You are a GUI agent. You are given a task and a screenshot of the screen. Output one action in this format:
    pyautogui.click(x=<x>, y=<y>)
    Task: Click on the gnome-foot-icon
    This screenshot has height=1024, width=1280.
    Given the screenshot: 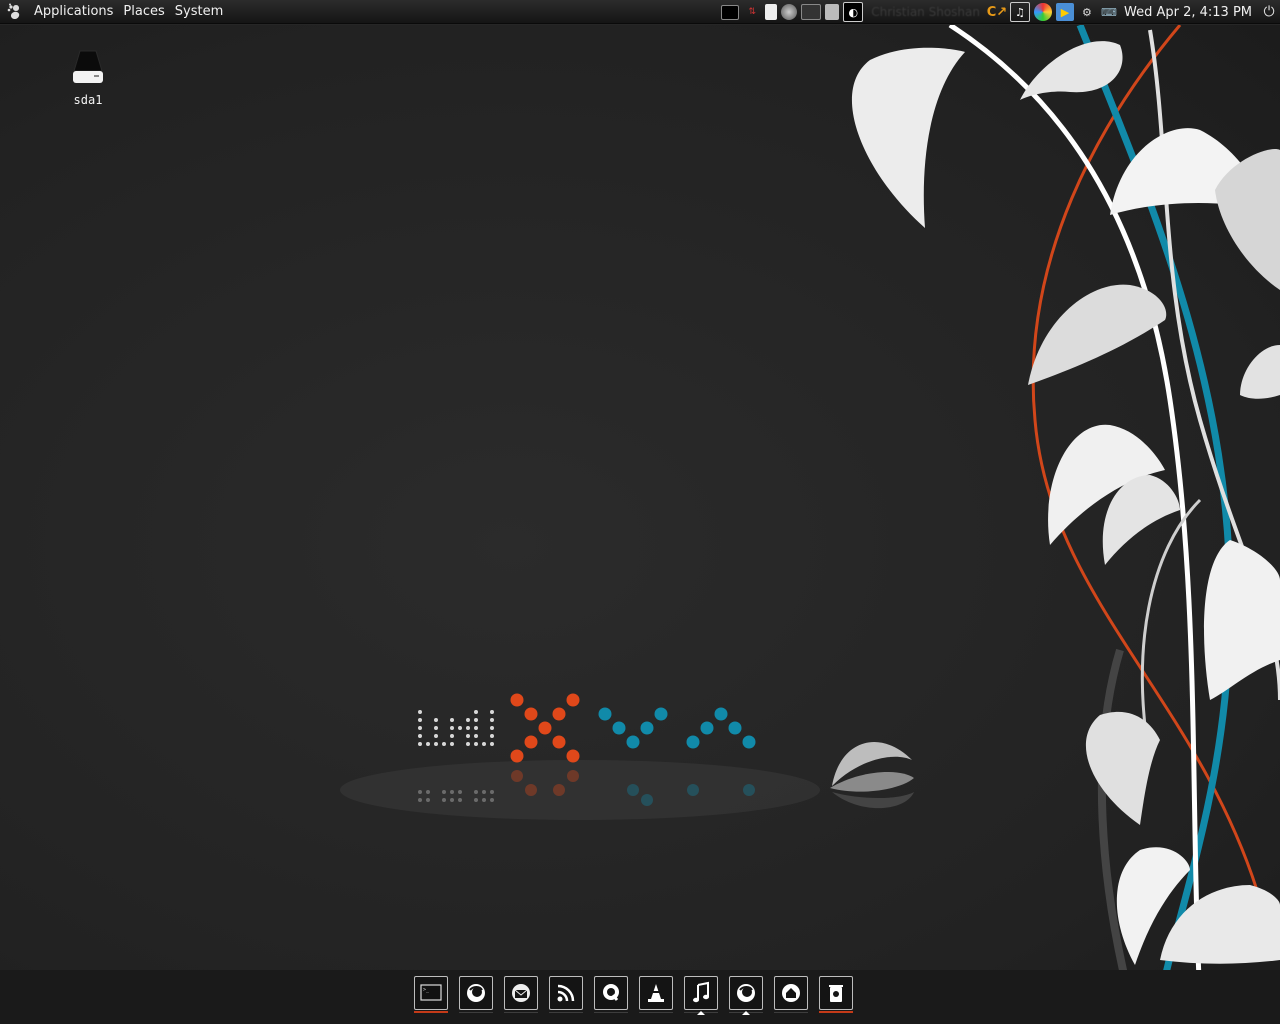 What is the action you would take?
    pyautogui.click(x=15, y=12)
    